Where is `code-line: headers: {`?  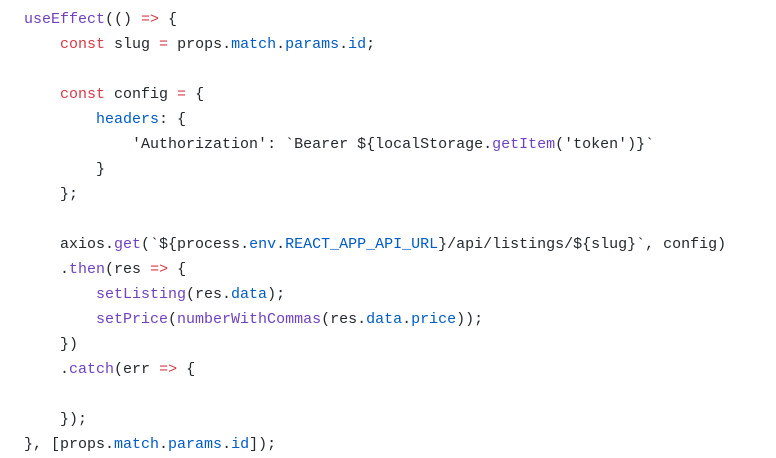 code-line: headers: { is located at coordinates (400, 119).